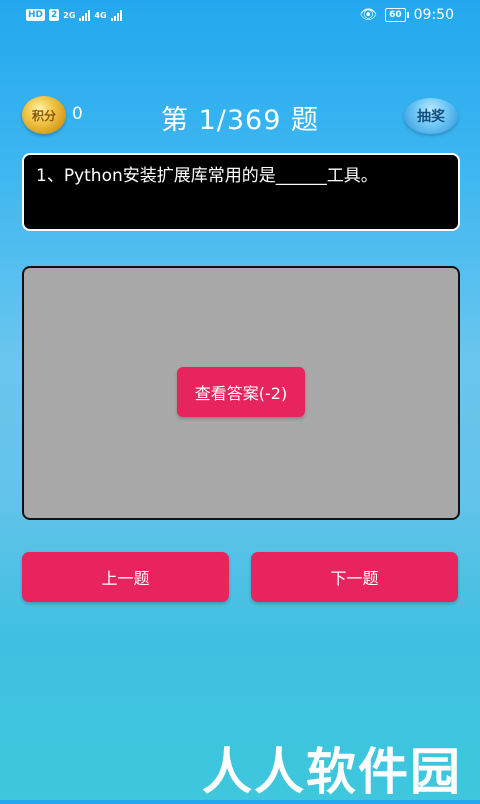 The image size is (480, 804). I want to click on sim-badge: 2, so click(54, 15).